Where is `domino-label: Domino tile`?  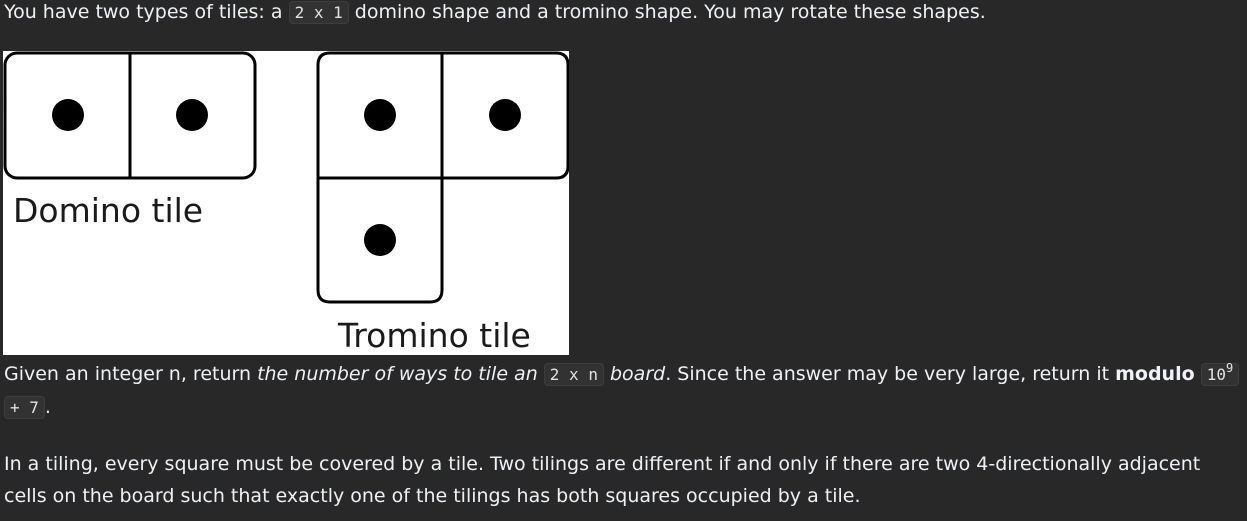 domino-label: Domino tile is located at coordinates (108, 210).